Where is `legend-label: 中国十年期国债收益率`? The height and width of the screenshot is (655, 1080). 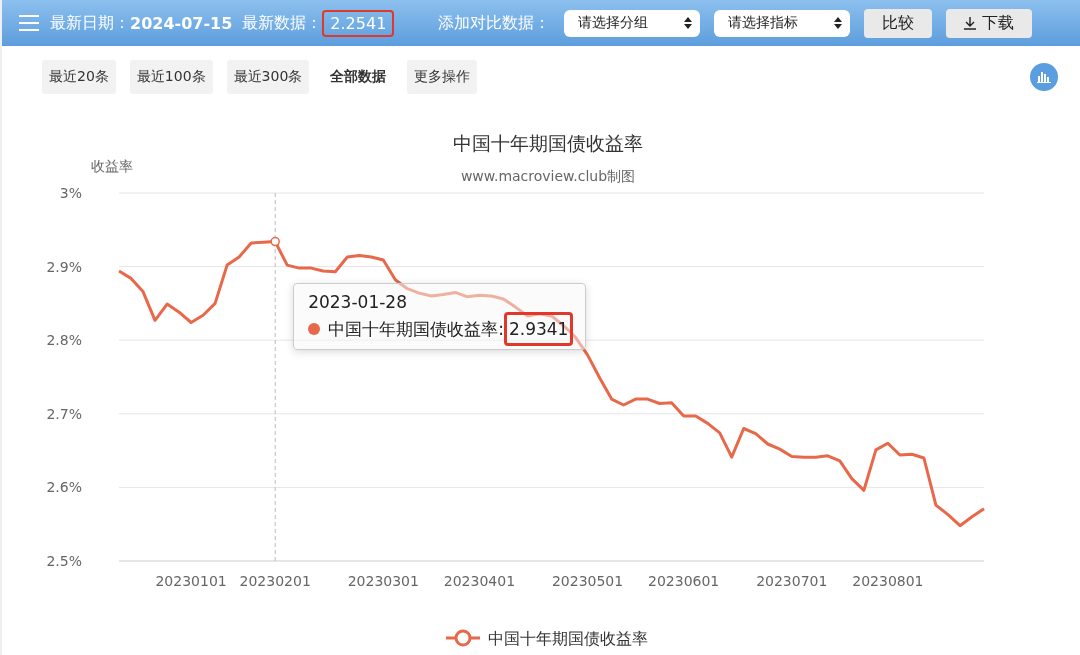 legend-label: 中国十年期国债收益率 is located at coordinates (568, 638).